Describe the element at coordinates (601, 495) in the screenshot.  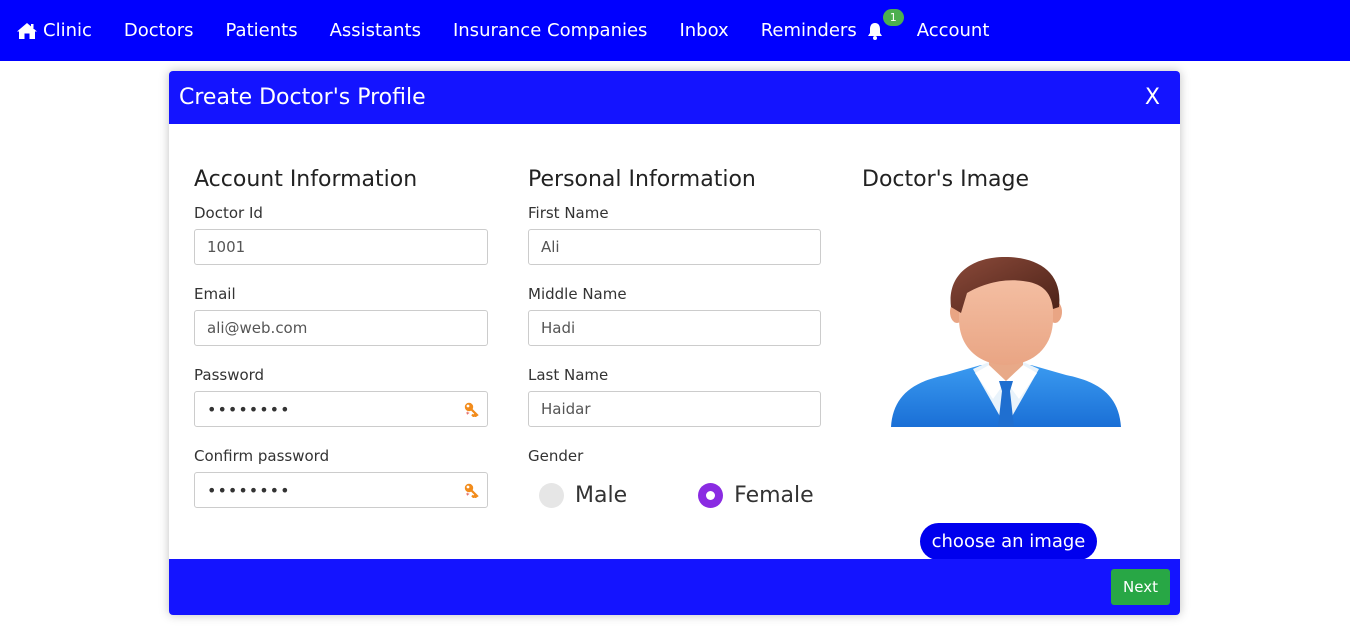
I see `male-radio-label: Male` at that location.